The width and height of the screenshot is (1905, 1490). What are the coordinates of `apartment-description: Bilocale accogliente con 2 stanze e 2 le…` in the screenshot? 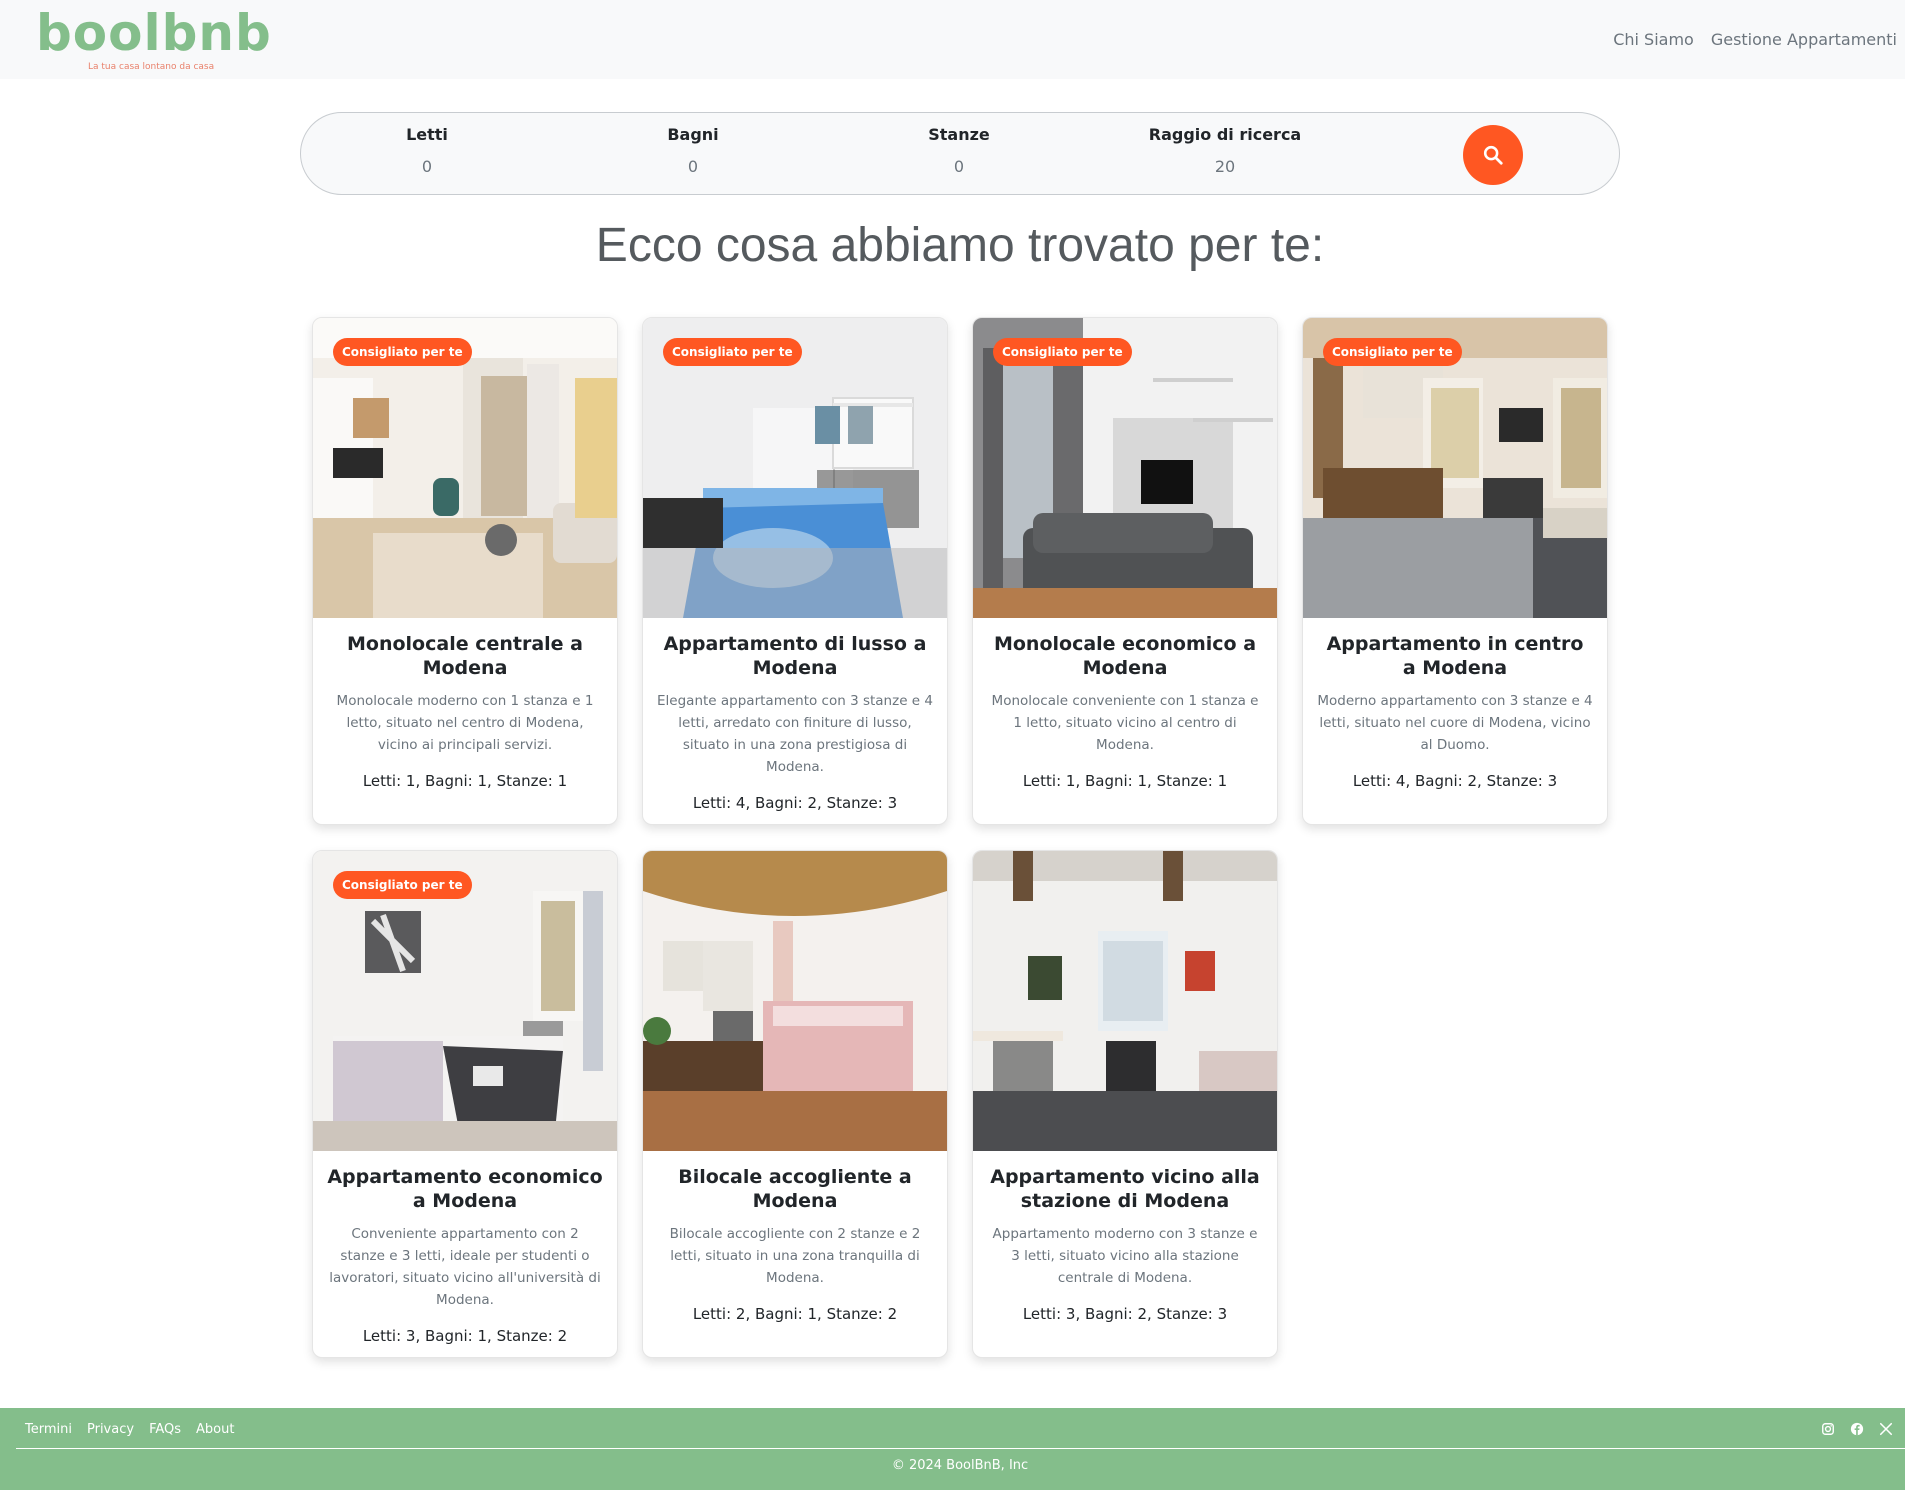 It's located at (795, 1256).